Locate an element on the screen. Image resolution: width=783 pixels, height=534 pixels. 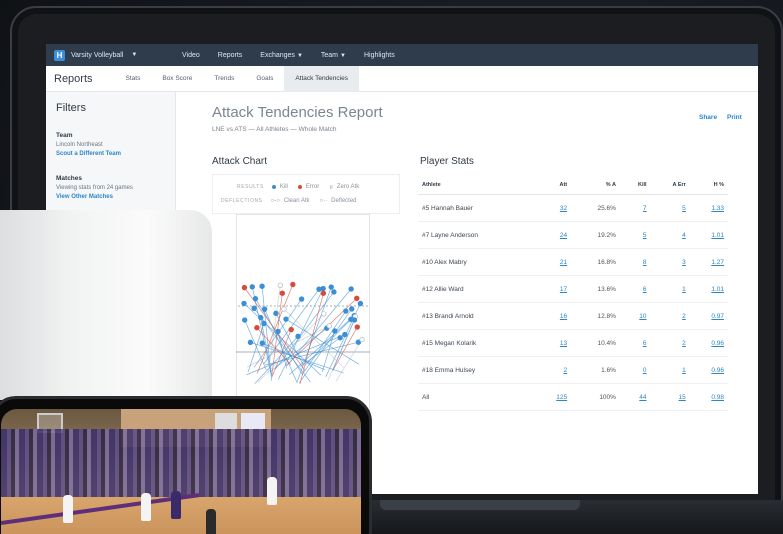
tab-box-score: Box Score is located at coordinates (177, 79).